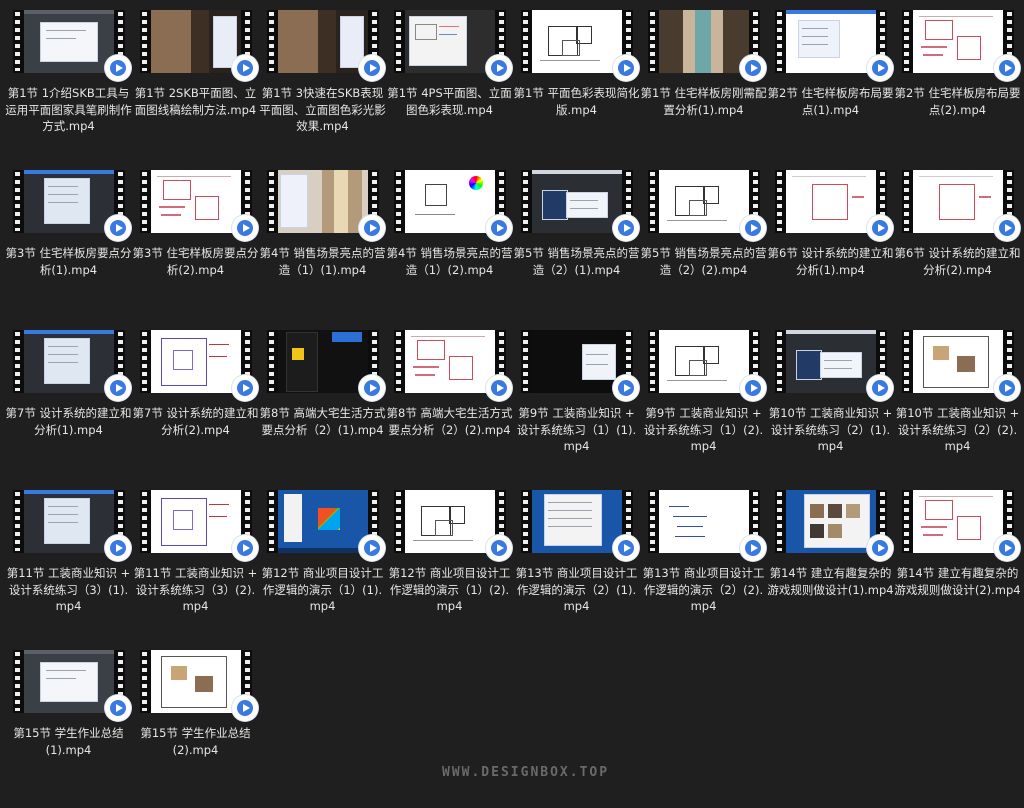  Describe the element at coordinates (576, 408) in the screenshot. I see `file-item: 第9节 工装商业知识 + 设计系统练习（1）(1).mp4` at that location.